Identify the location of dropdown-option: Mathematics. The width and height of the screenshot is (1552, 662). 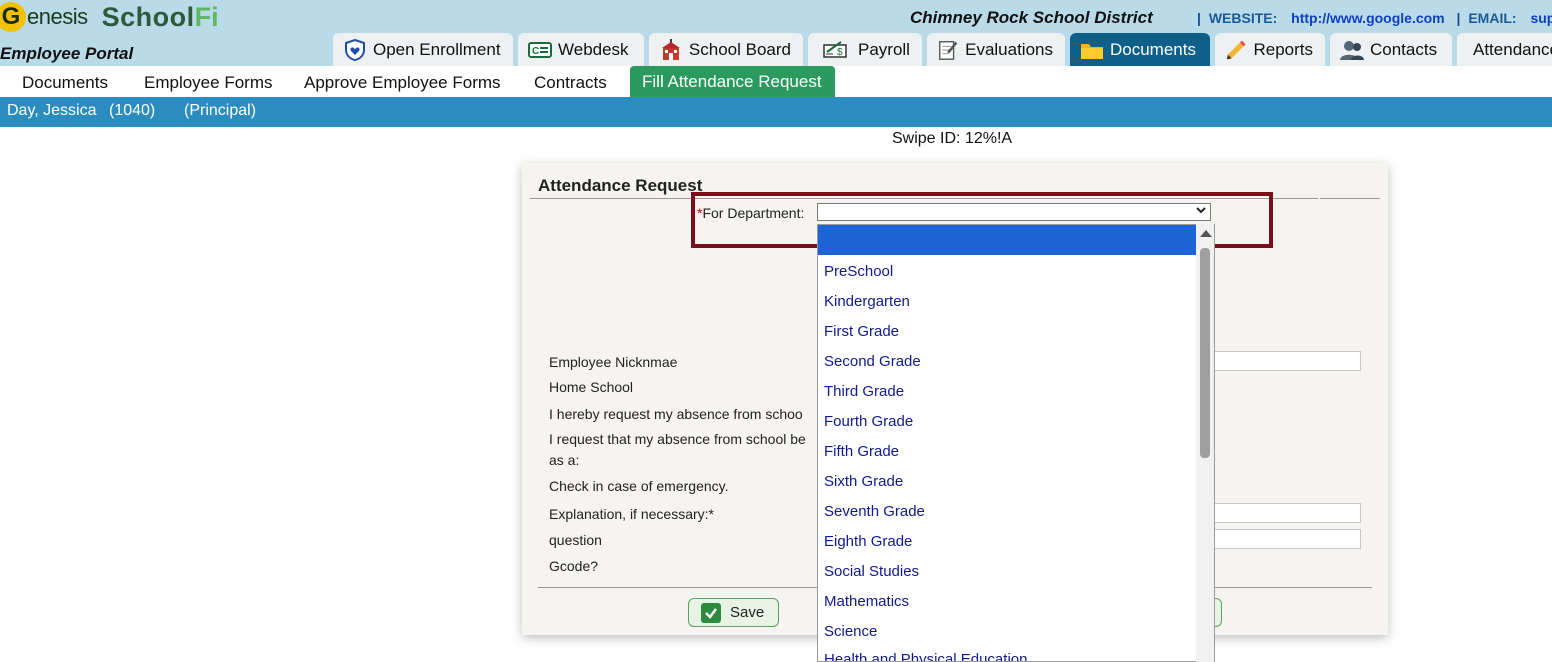
(866, 601).